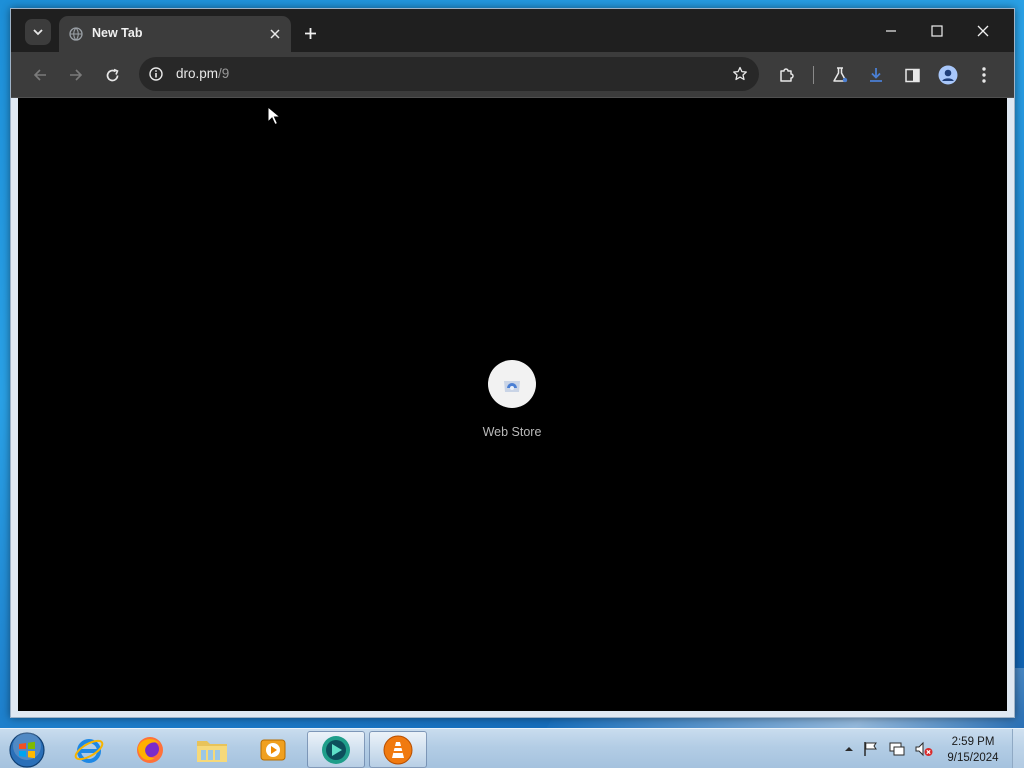 This screenshot has height=768, width=1024. I want to click on taskbar-vlc, so click(398, 749).